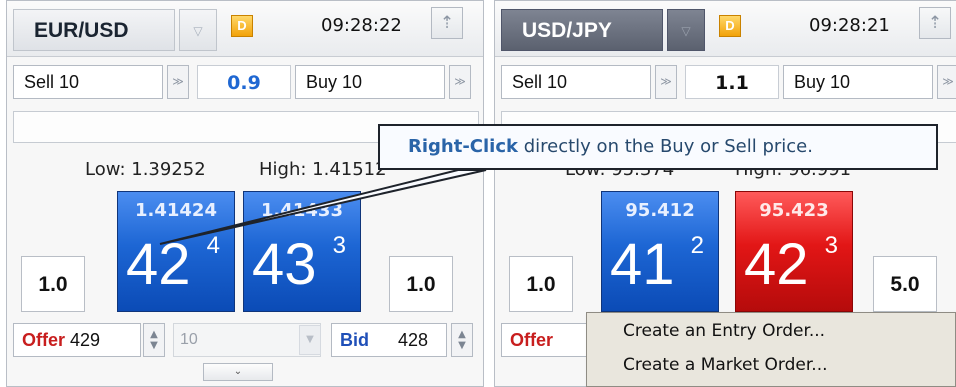 The height and width of the screenshot is (387, 956). What do you see at coordinates (85, 340) in the screenshot?
I see `offer-value: 429` at bounding box center [85, 340].